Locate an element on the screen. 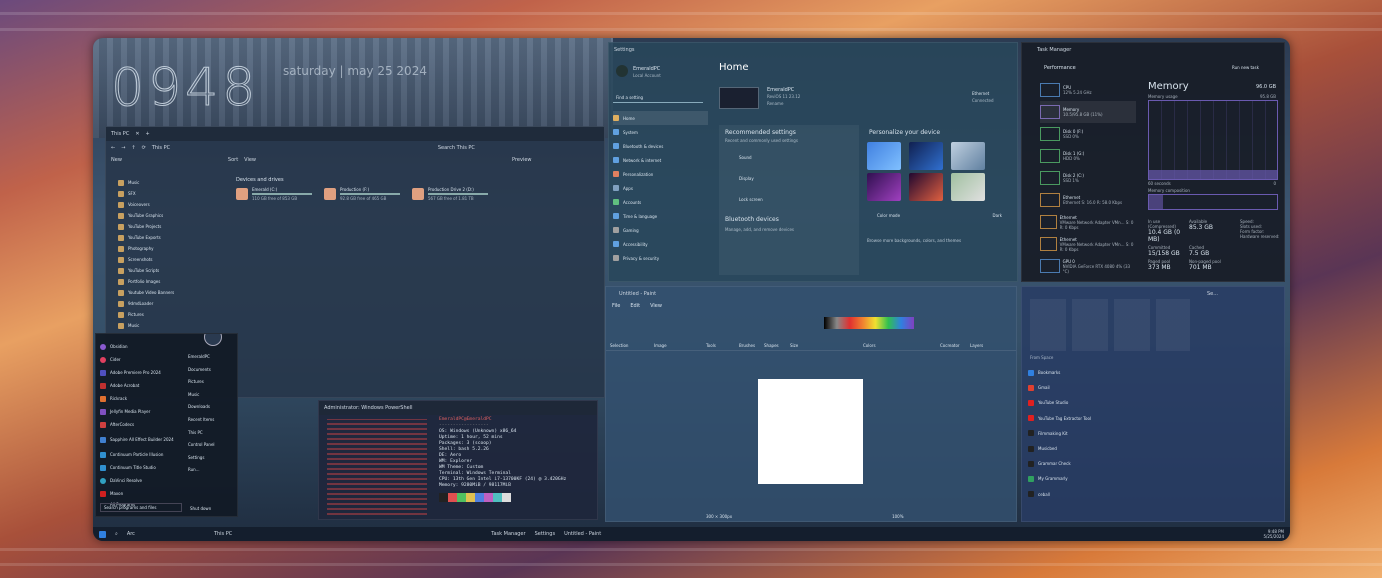 This screenshot has height=578, width=1382. app-item: Jellyfin Media Player is located at coordinates (142, 411).